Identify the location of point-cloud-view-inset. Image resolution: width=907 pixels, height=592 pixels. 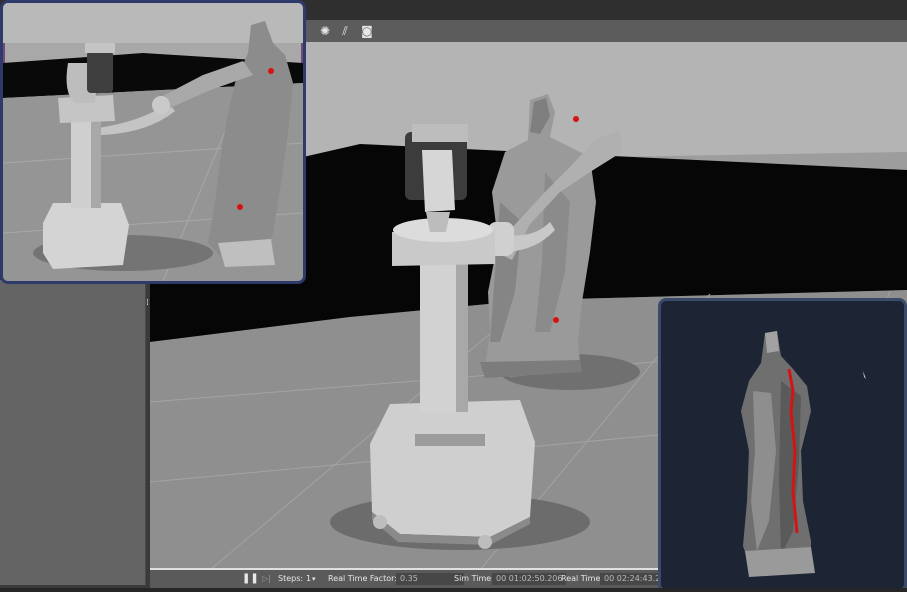
(782, 445).